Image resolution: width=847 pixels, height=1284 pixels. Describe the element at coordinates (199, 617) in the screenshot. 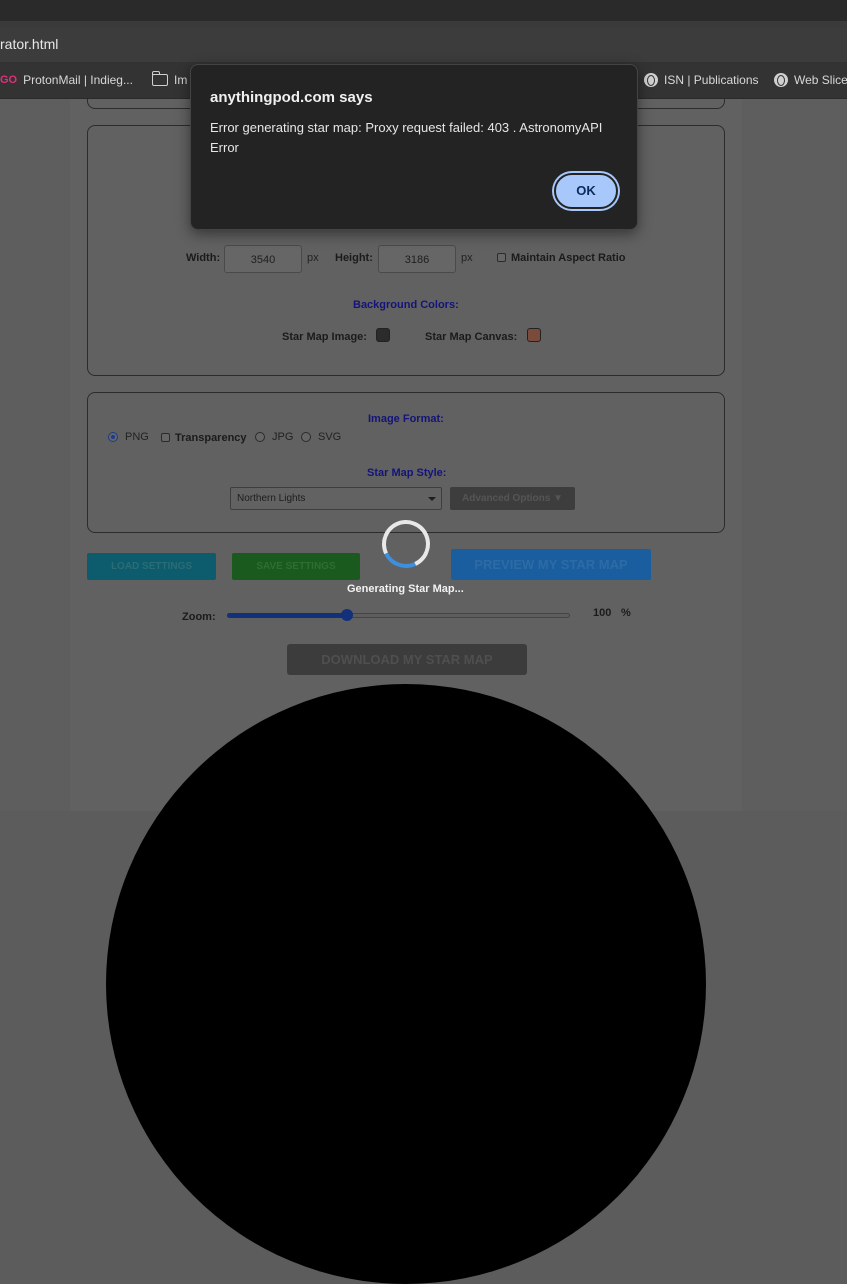

I see `zoom-label: Zoom:` at that location.